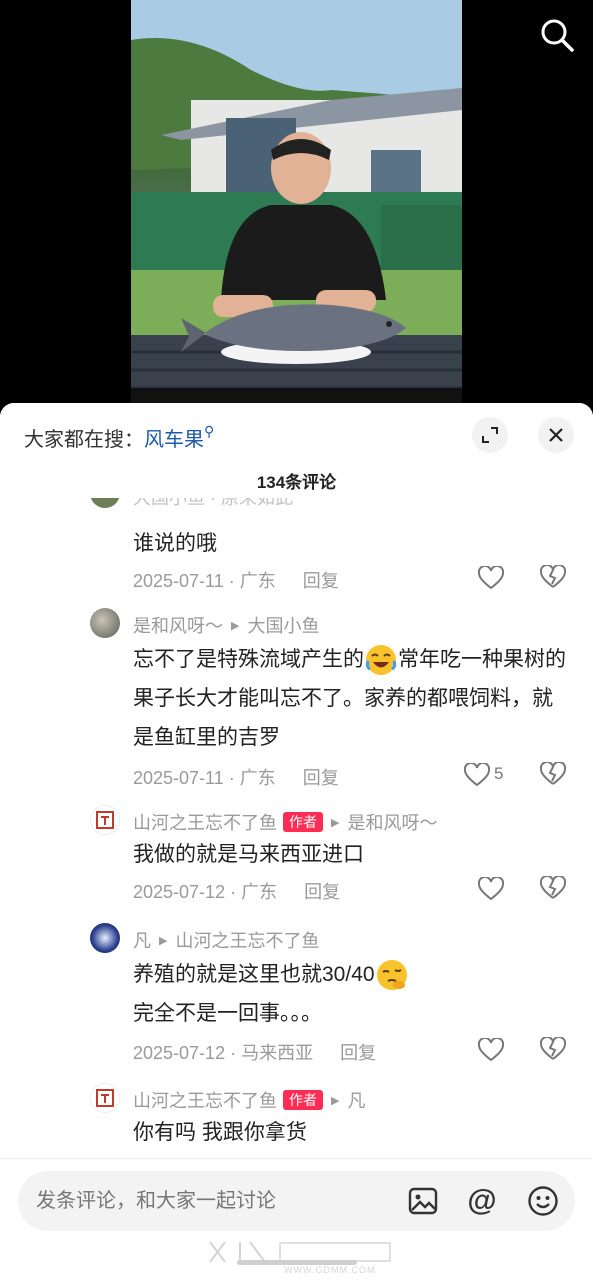 The height and width of the screenshot is (1280, 593). What do you see at coordinates (381, 660) in the screenshot?
I see `laughing-emoji` at bounding box center [381, 660].